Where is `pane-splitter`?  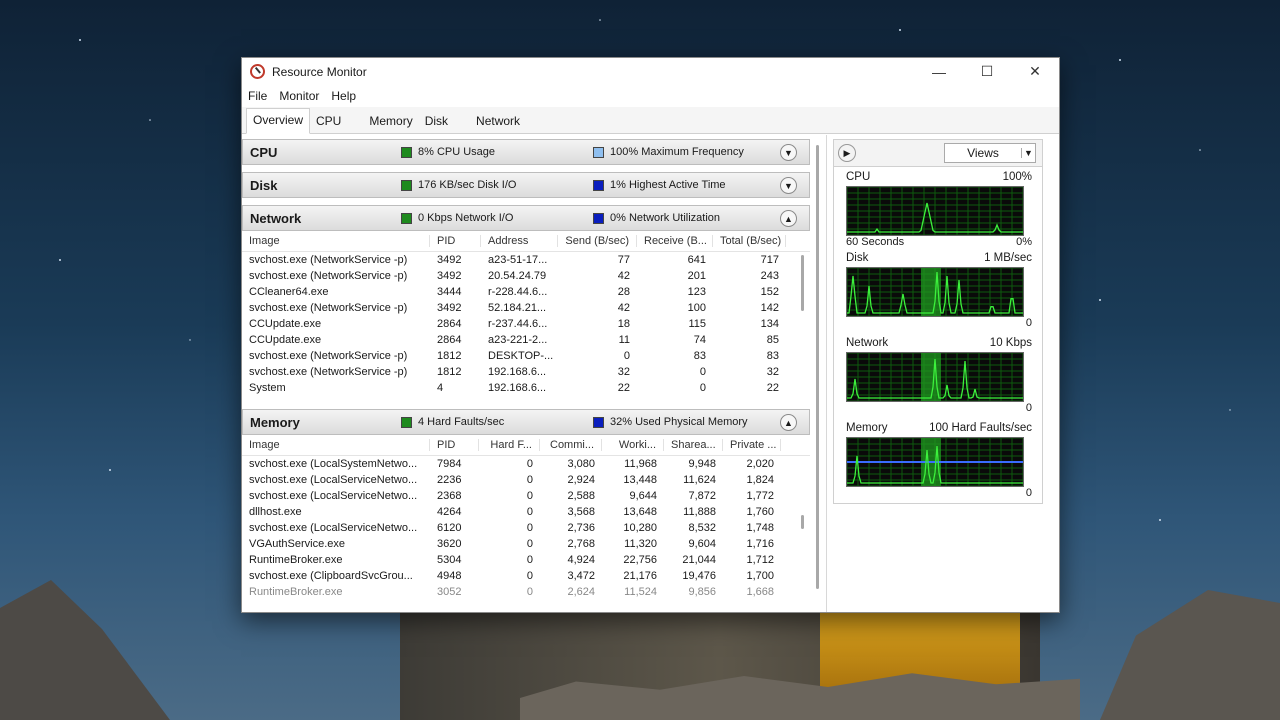
pane-splitter is located at coordinates (826, 373).